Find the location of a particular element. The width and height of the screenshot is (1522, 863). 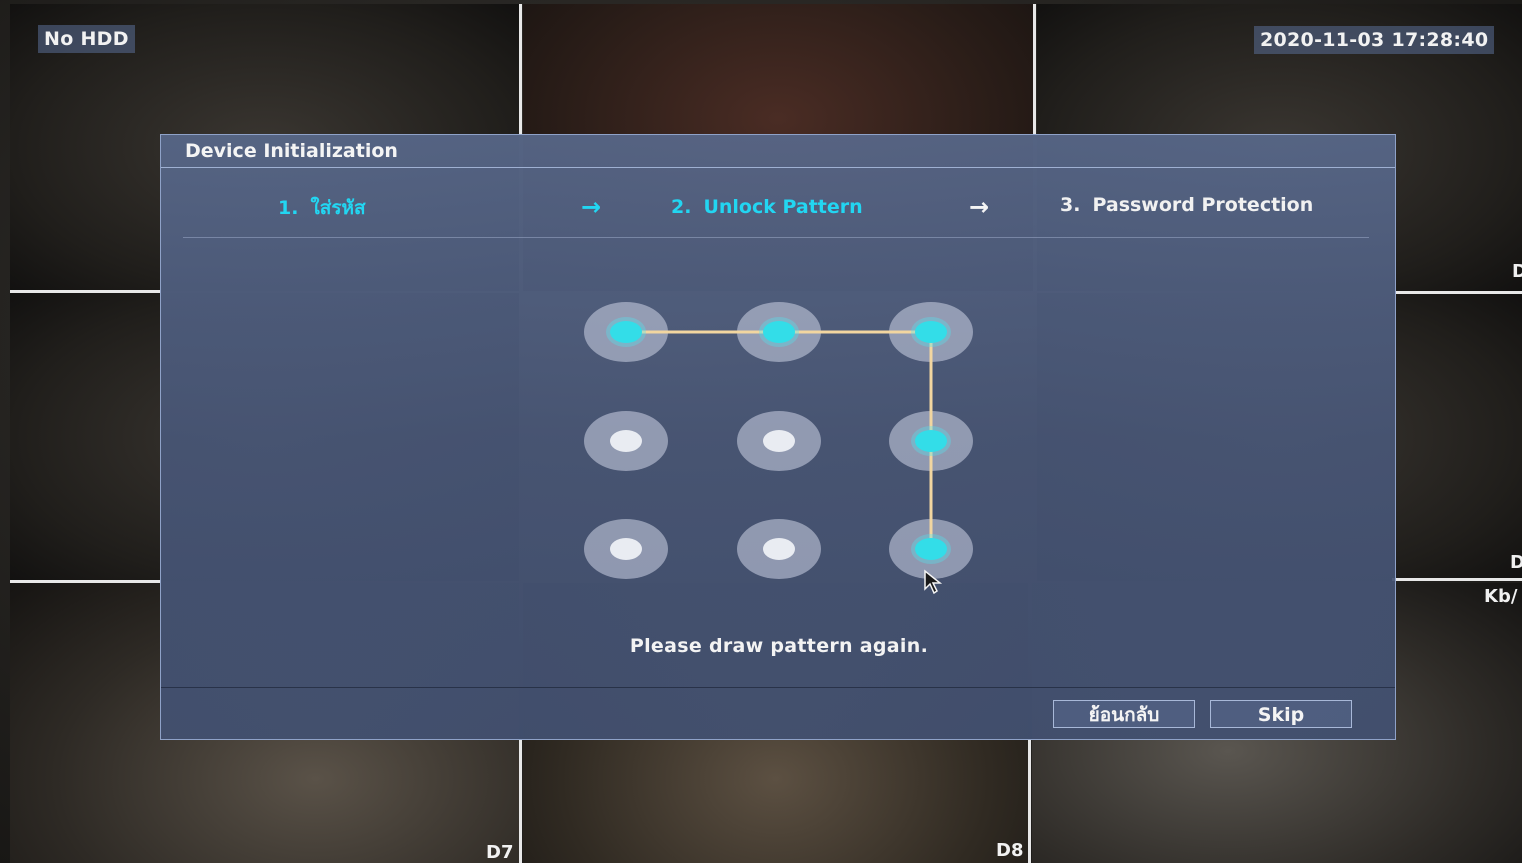

mouse-cursor-icon is located at coordinates (933, 582).